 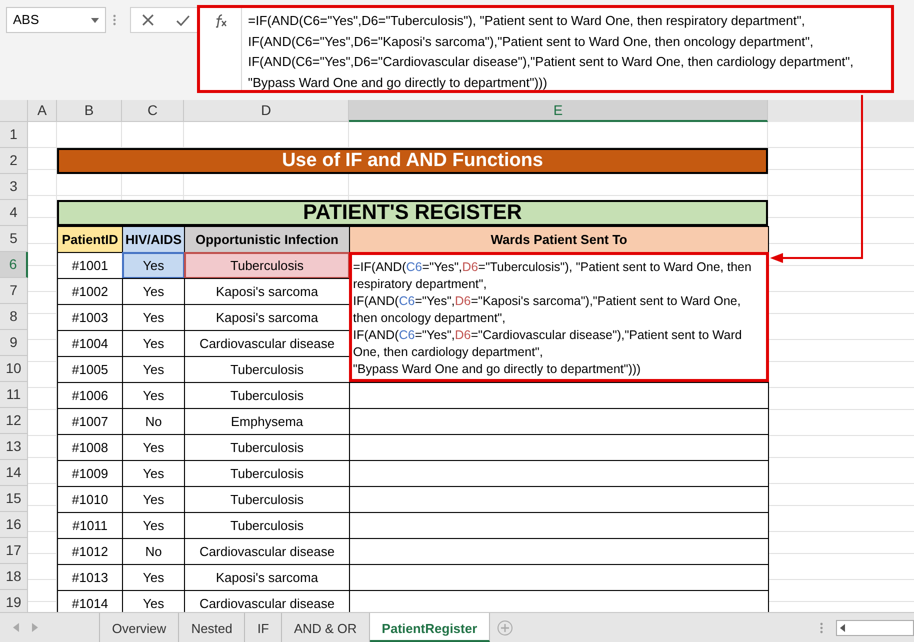 I want to click on row-header: 11, so click(x=14, y=395).